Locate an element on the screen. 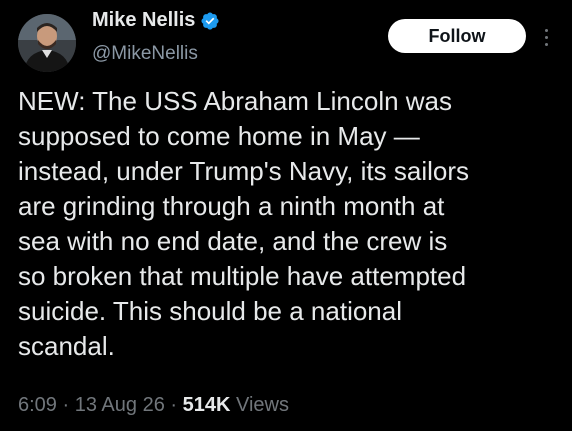  avatar-image is located at coordinates (47, 43).